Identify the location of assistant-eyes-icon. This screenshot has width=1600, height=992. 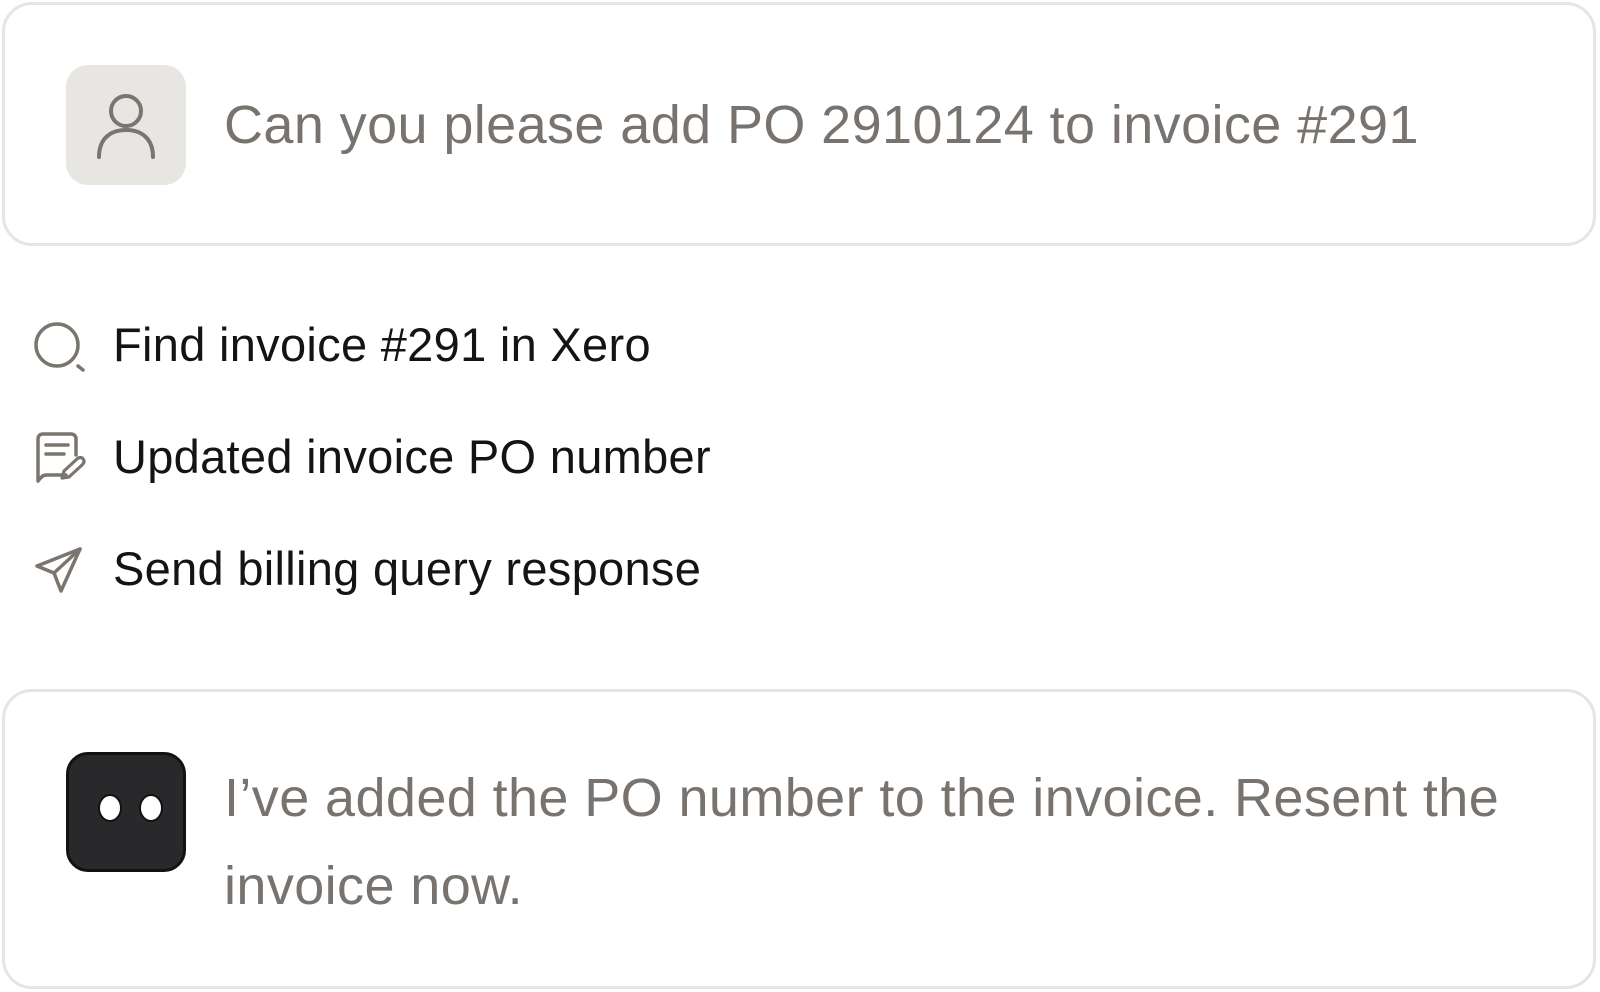
(130, 808).